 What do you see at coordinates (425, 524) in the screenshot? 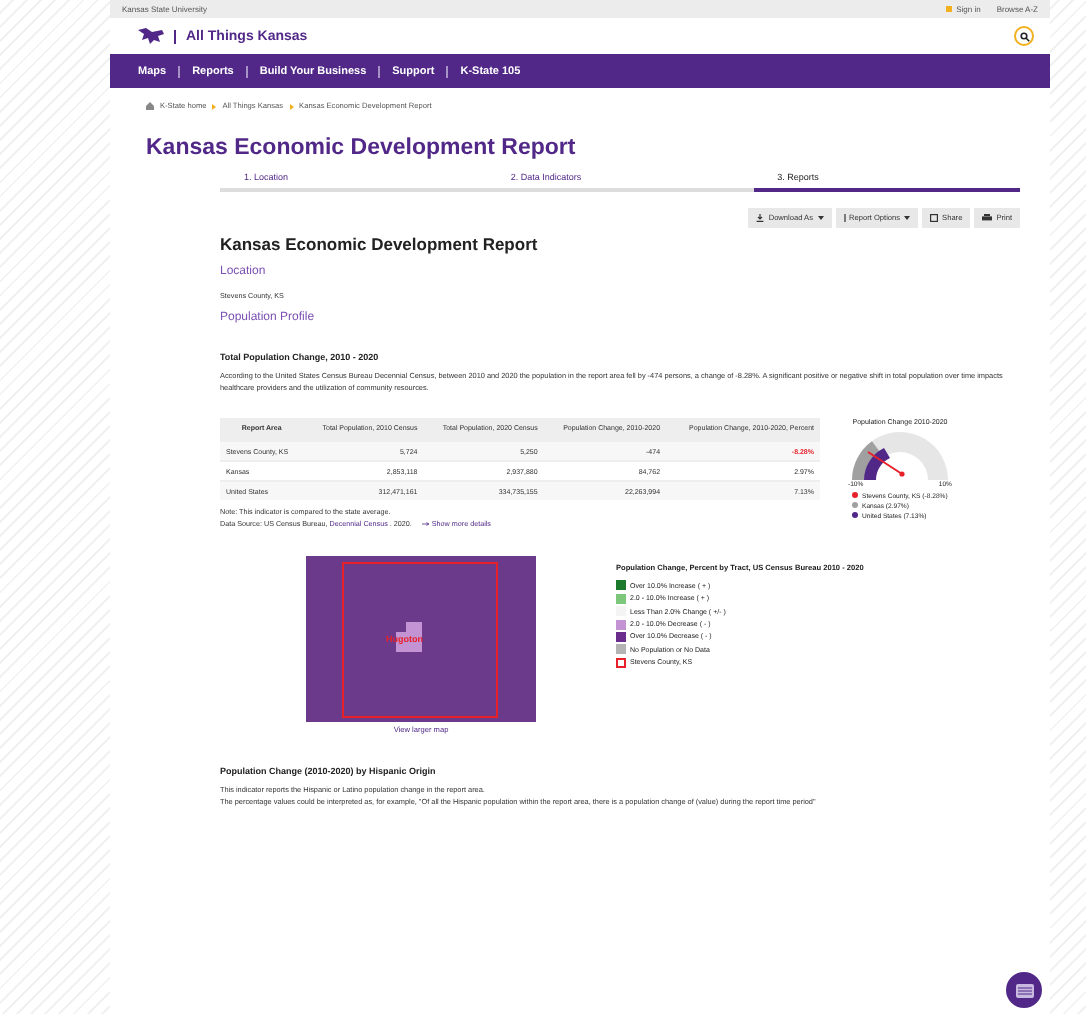
I see `arrow-icon` at bounding box center [425, 524].